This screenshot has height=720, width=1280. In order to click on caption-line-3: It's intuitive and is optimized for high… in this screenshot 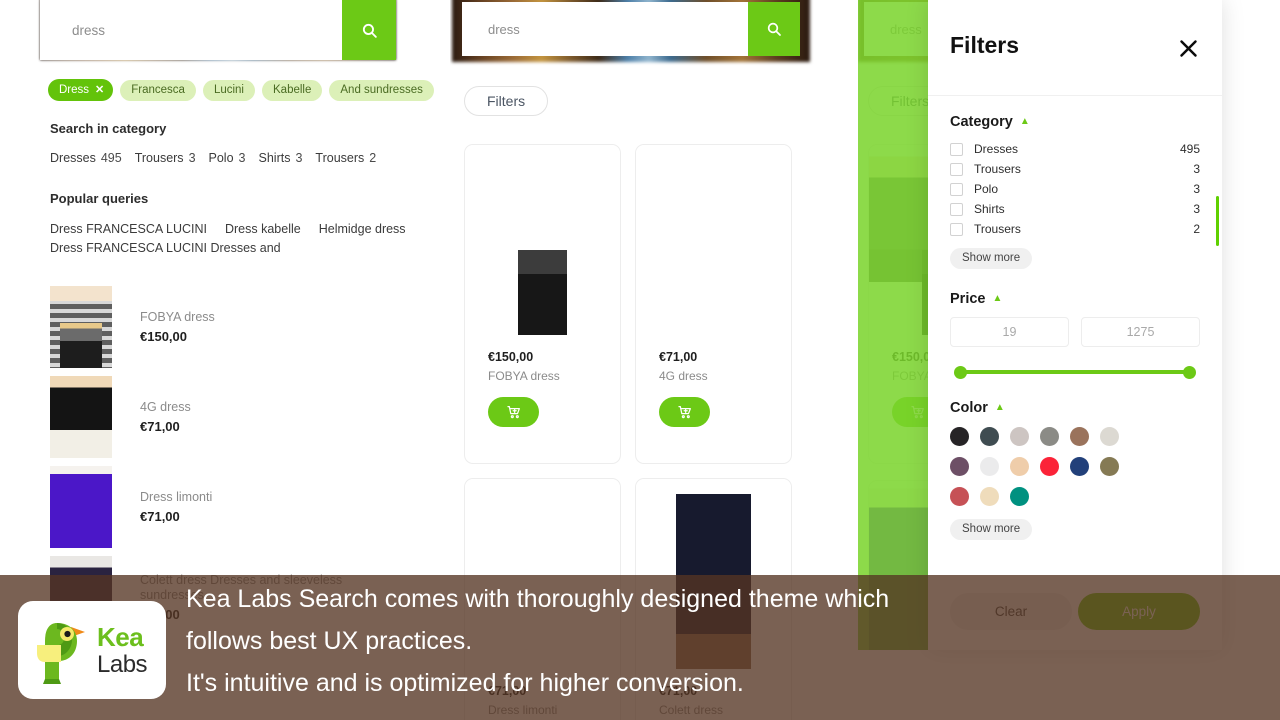, I will do `click(465, 683)`.